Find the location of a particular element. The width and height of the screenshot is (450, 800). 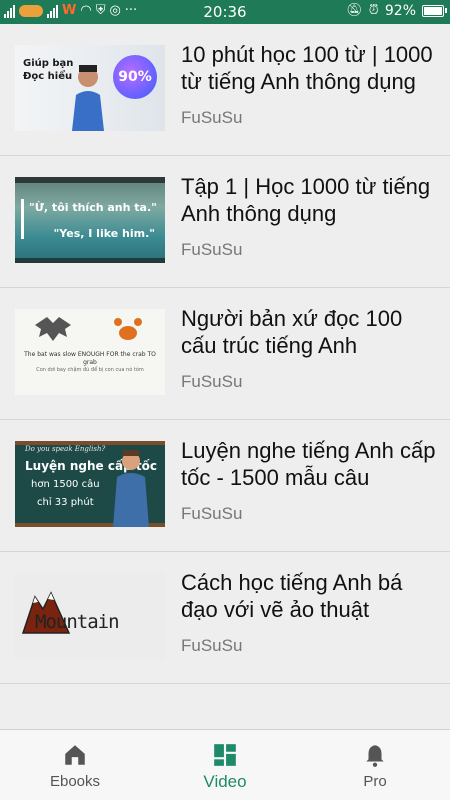

thumbnail-caption: Giúp bạn Đọc hiểu is located at coordinates (48, 70).